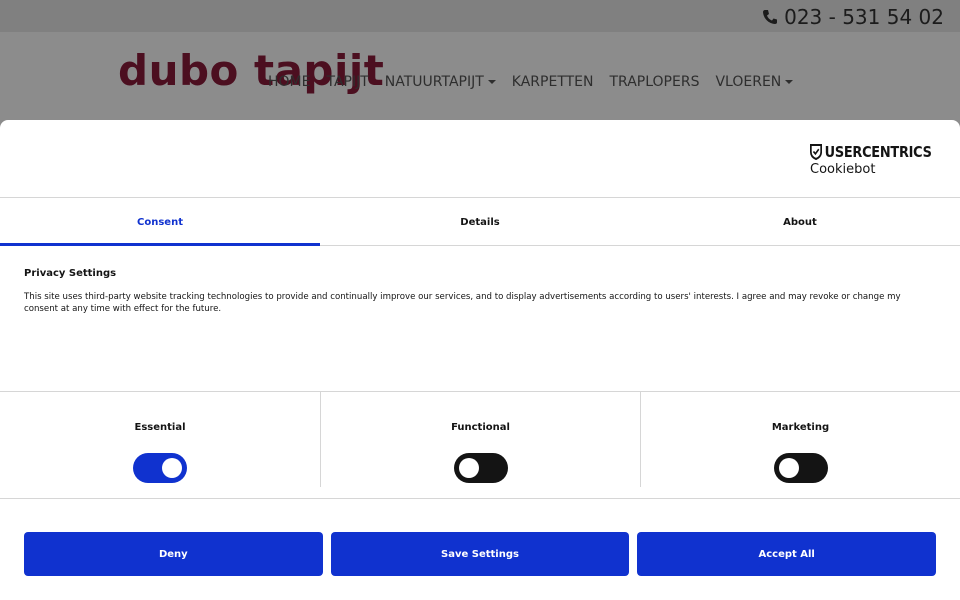 This screenshot has width=960, height=600. Describe the element at coordinates (800, 439) in the screenshot. I see `toggle-group-marketing: Marketing` at that location.